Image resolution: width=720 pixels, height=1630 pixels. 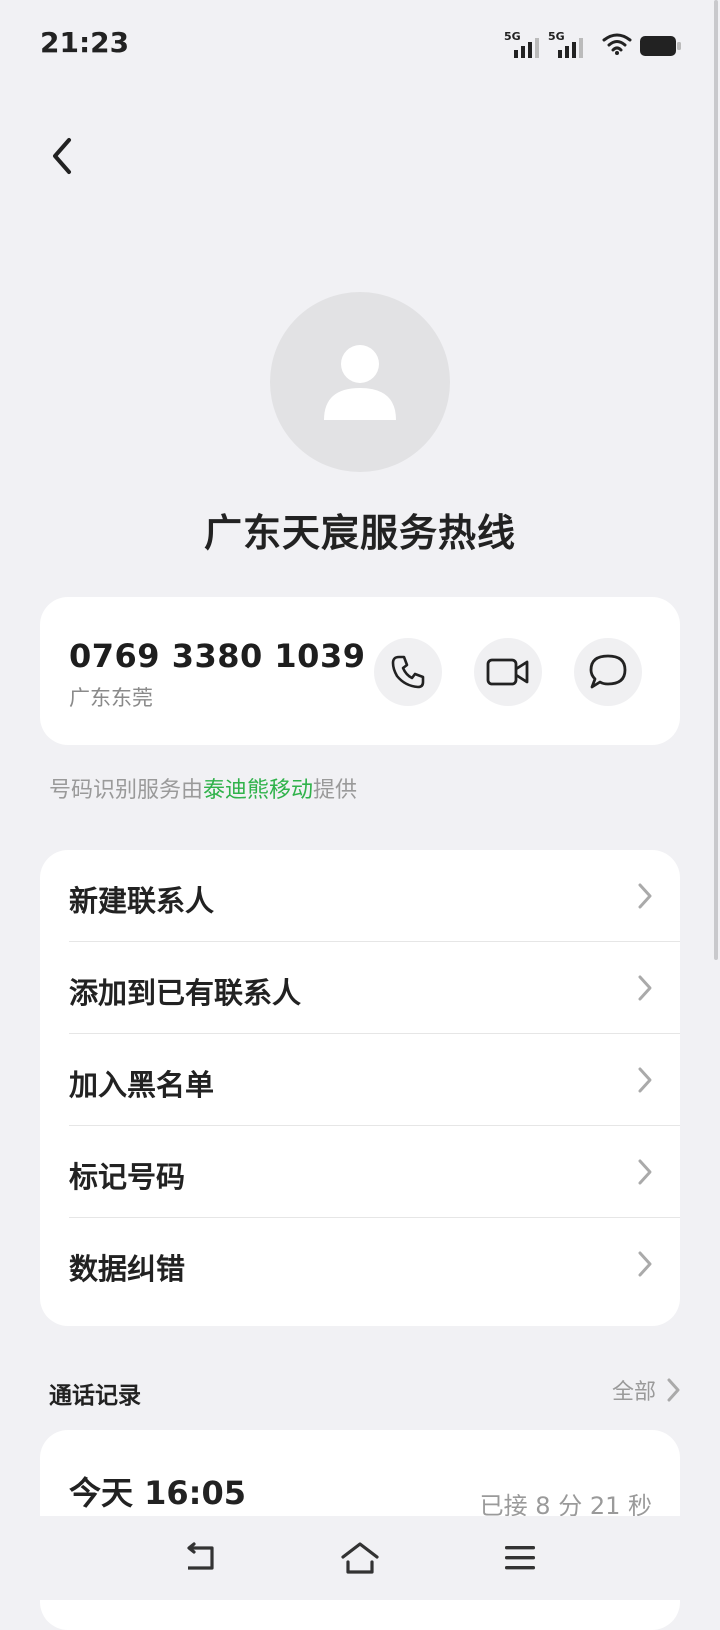 I want to click on battery-icon, so click(x=660, y=46).